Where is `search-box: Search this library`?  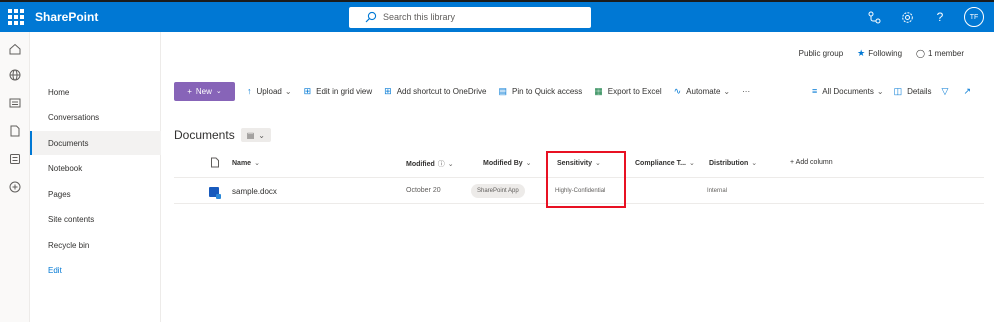 search-box: Search this library is located at coordinates (470, 17).